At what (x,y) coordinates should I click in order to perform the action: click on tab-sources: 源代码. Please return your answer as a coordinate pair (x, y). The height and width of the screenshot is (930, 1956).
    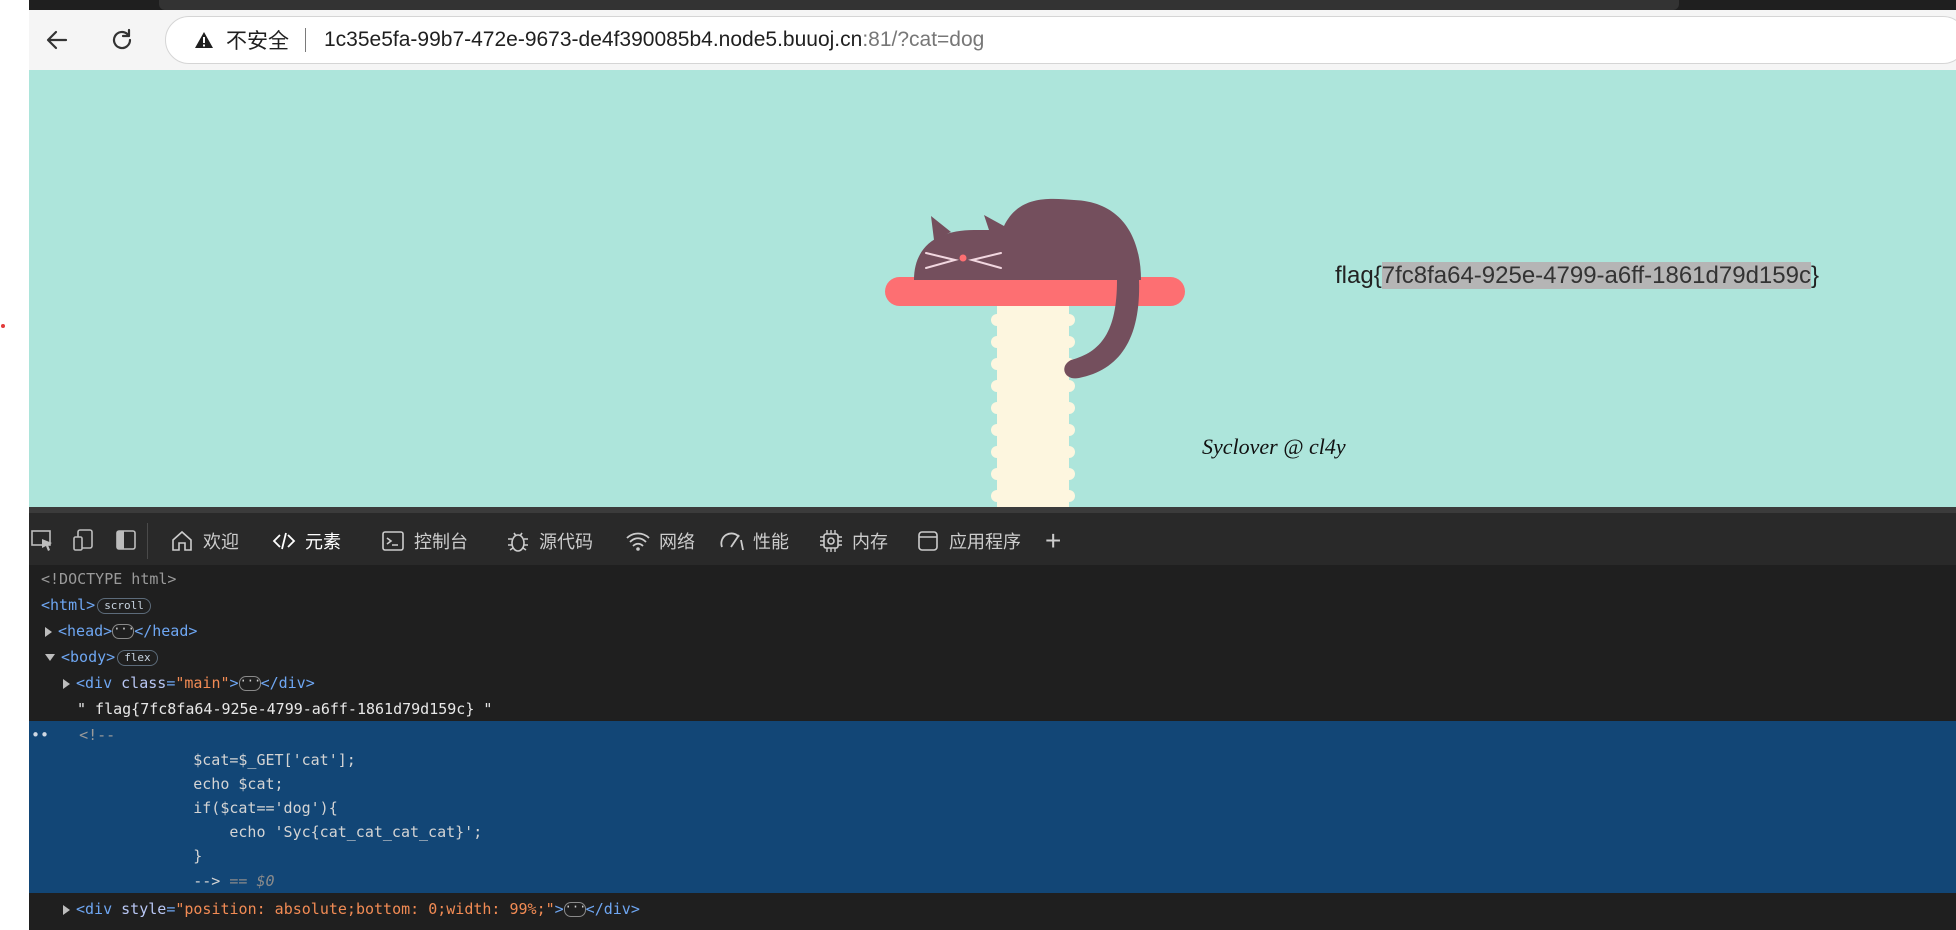
    Looking at the image, I should click on (549, 541).